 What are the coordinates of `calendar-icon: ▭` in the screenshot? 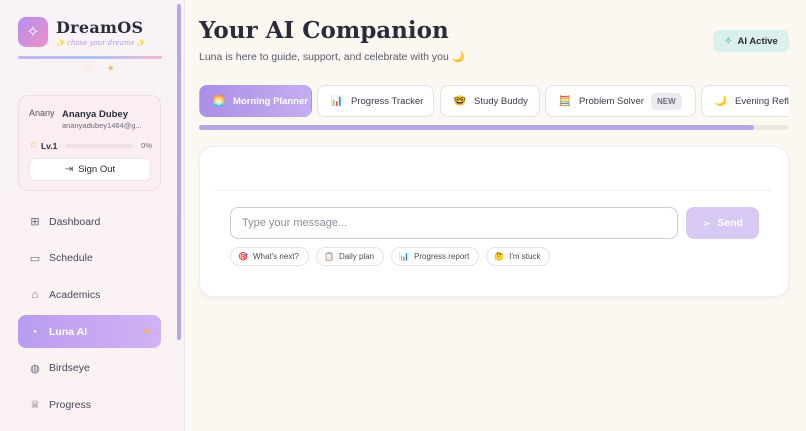 It's located at (35, 258).